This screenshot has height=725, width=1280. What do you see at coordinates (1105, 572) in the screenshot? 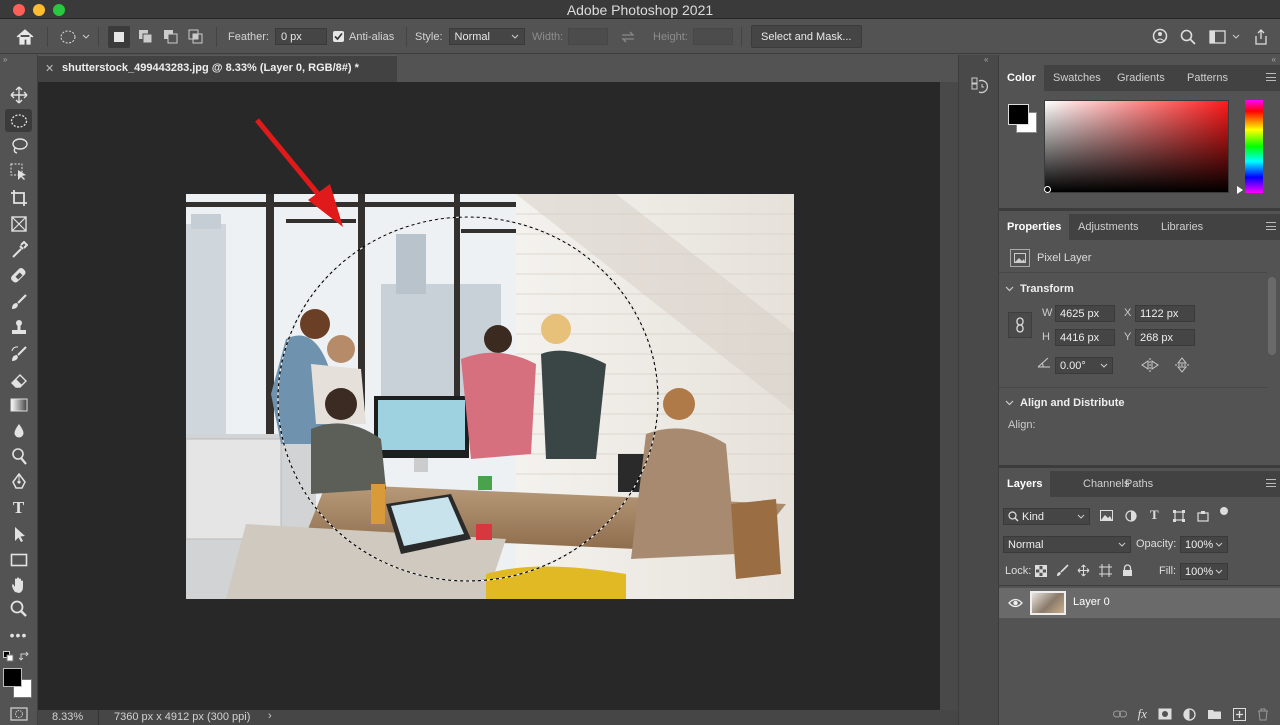
I see `lock-artboard-icon` at bounding box center [1105, 572].